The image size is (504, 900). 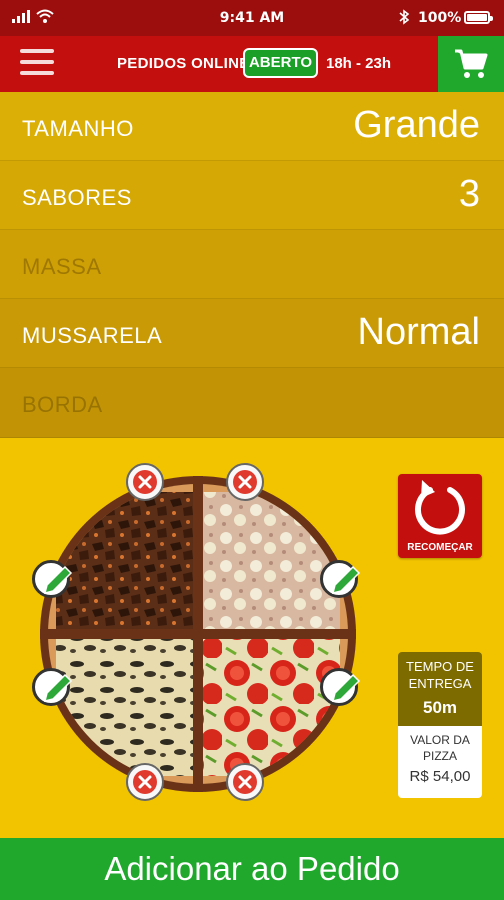 What do you see at coordinates (62, 266) in the screenshot?
I see `option-label: MASSA` at bounding box center [62, 266].